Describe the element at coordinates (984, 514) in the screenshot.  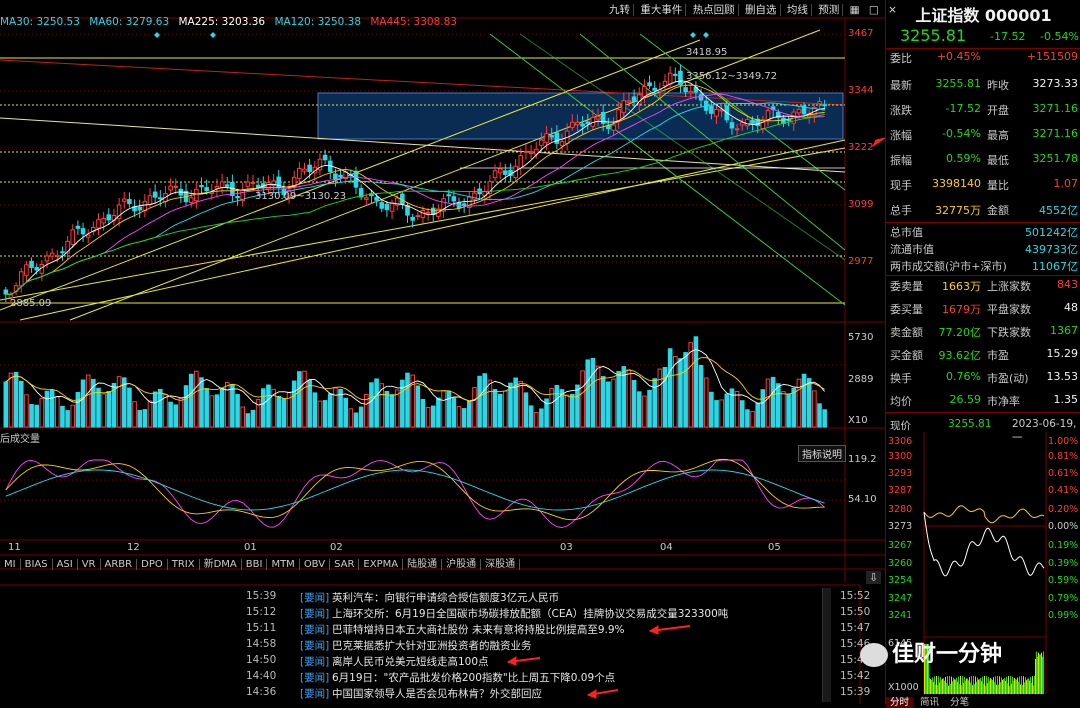
I see `intraday-avg-line` at that location.